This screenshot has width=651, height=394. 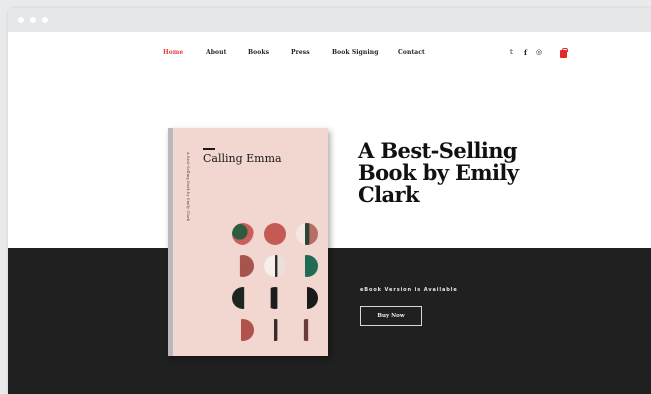 What do you see at coordinates (525, 52) in the screenshot?
I see `facebook-icon: f` at bounding box center [525, 52].